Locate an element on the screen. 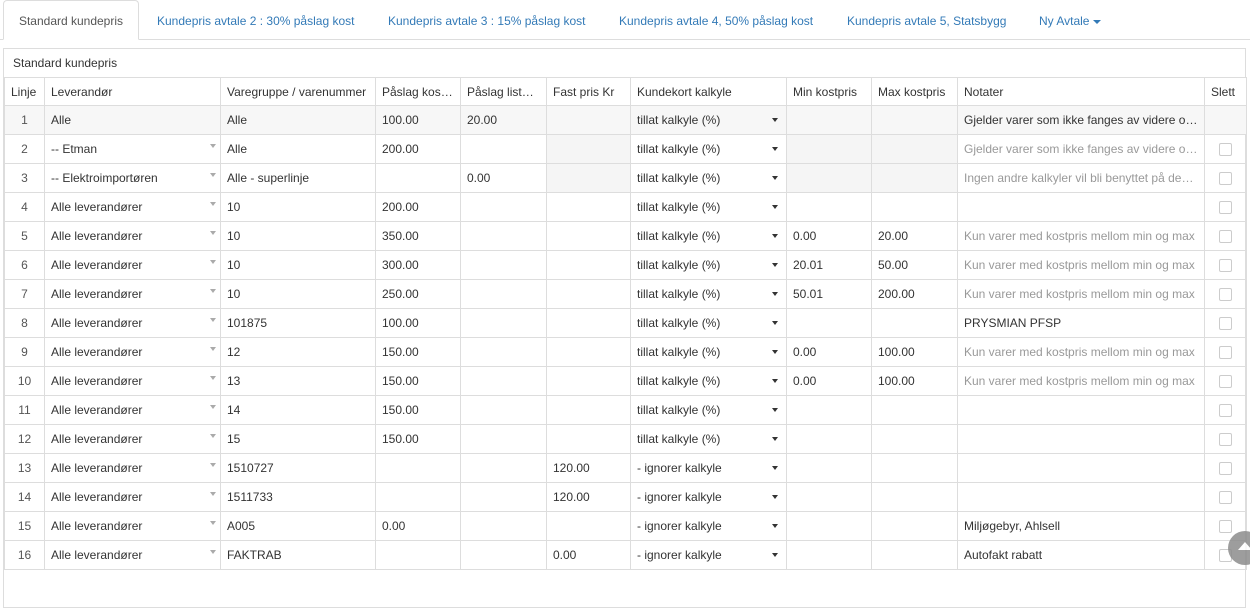  cell-varegruppe-input: 1511733 is located at coordinates (298, 497).